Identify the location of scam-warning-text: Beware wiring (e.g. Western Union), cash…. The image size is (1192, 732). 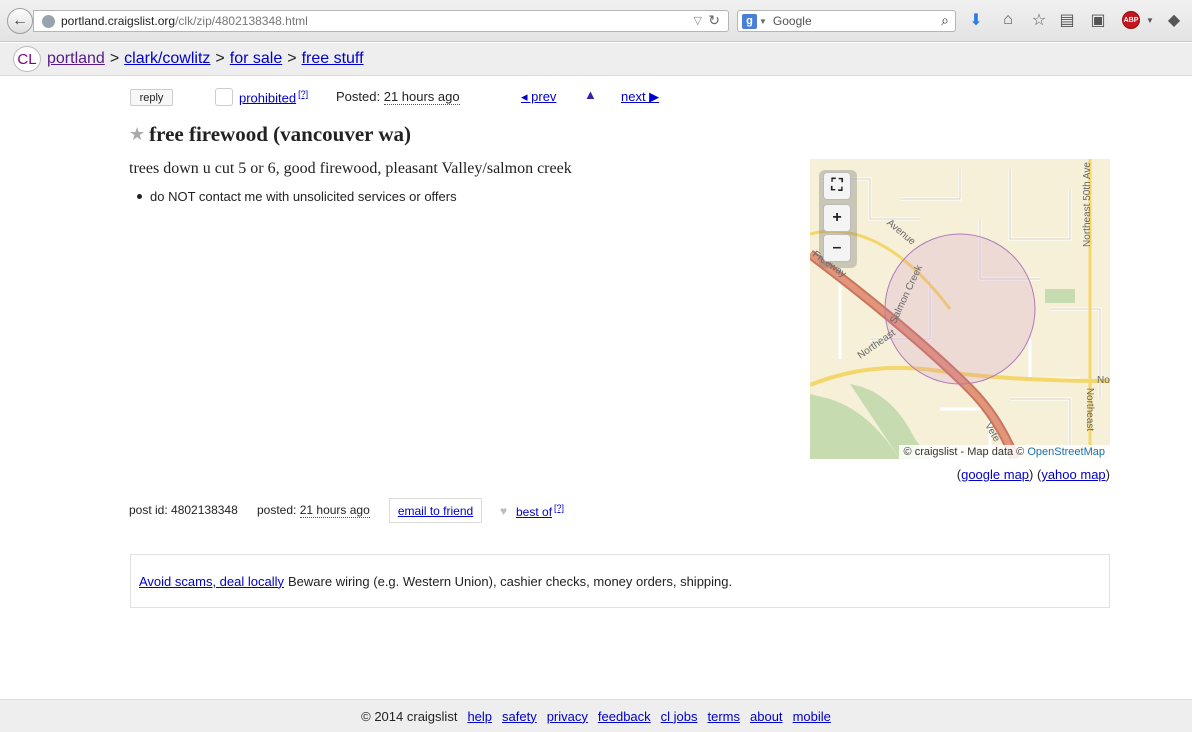
(510, 581).